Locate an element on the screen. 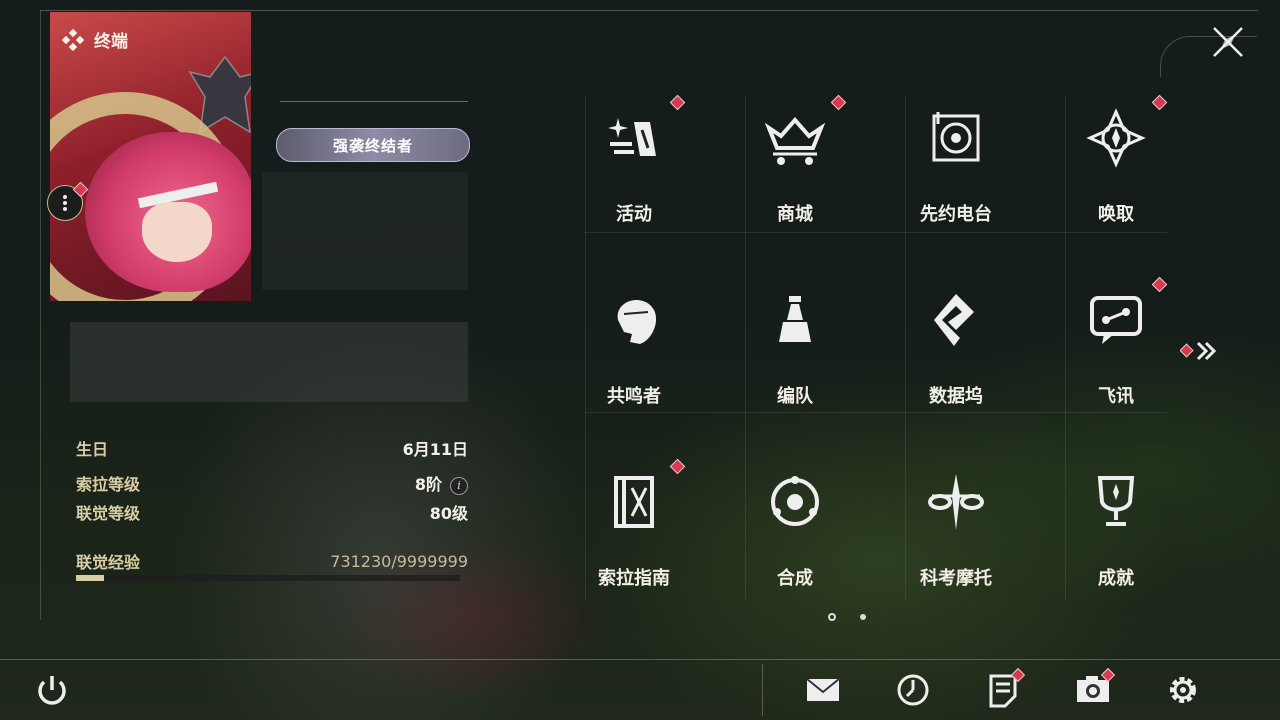  menu-activity: 活动 is located at coordinates (634, 176).